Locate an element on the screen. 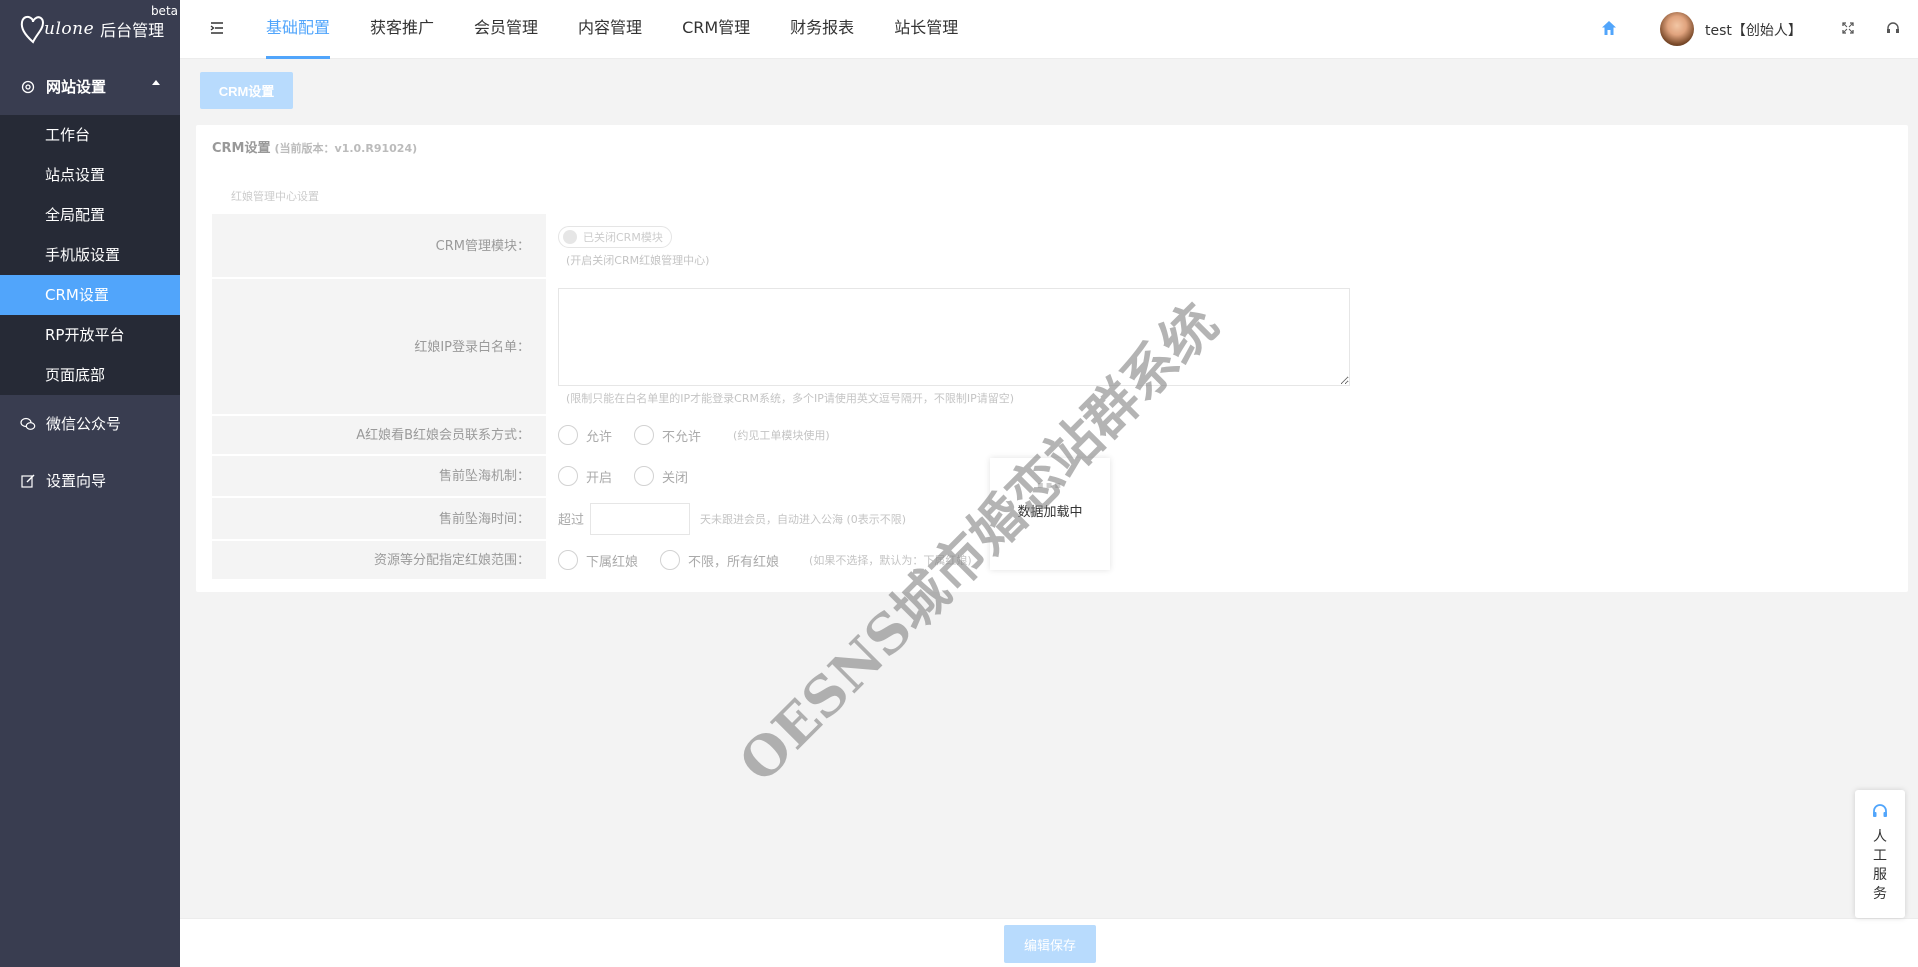 This screenshot has width=1918, height=967. version-label: (当前版本：v1.0.R91024) is located at coordinates (346, 148).